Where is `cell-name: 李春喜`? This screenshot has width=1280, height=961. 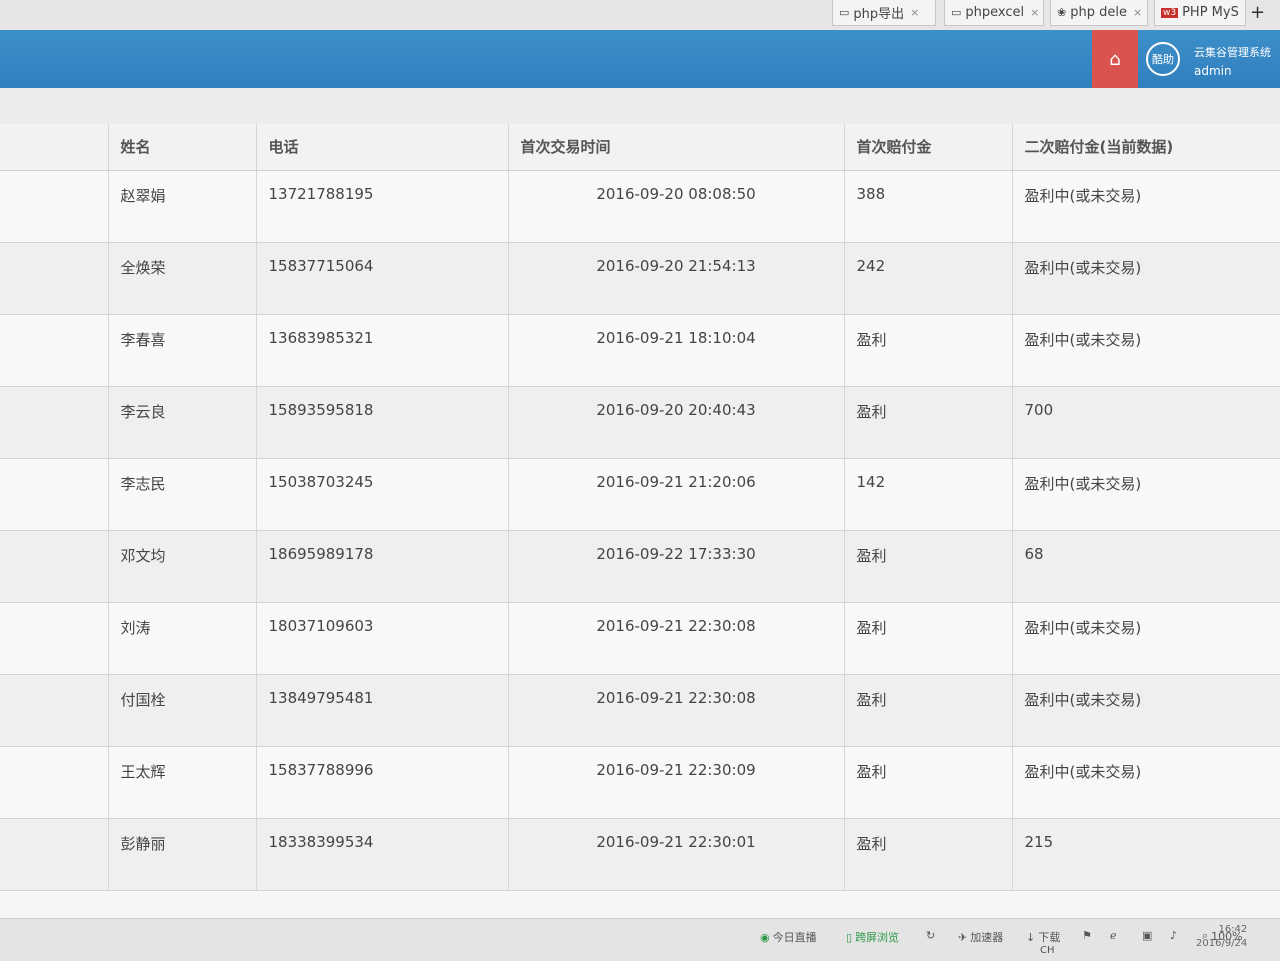 cell-name: 李春喜 is located at coordinates (182, 350).